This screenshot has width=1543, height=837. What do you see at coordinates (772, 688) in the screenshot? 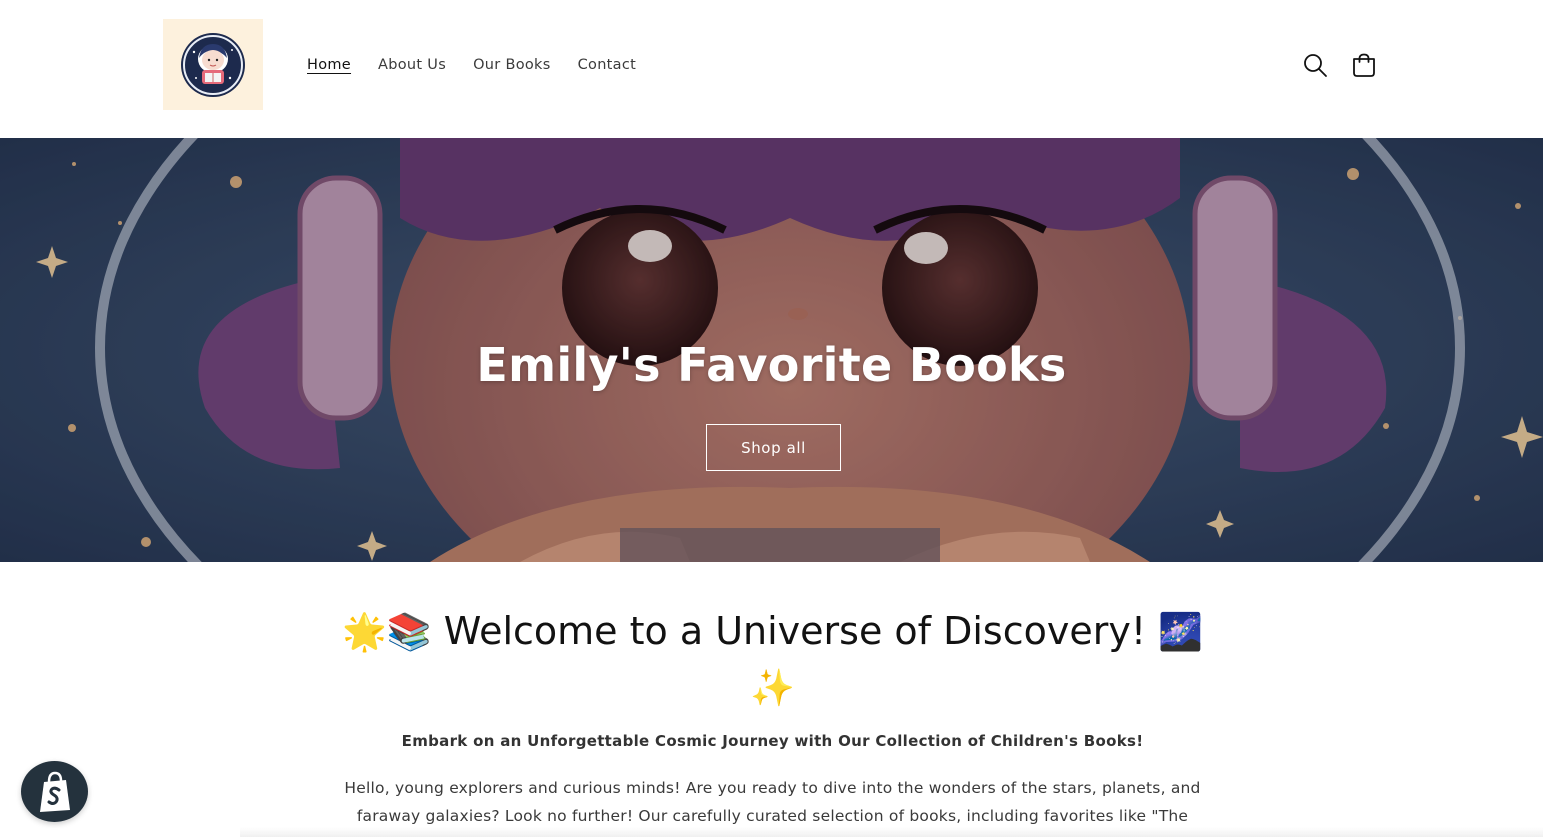
I see `sparkles-emoji: ✨` at bounding box center [772, 688].